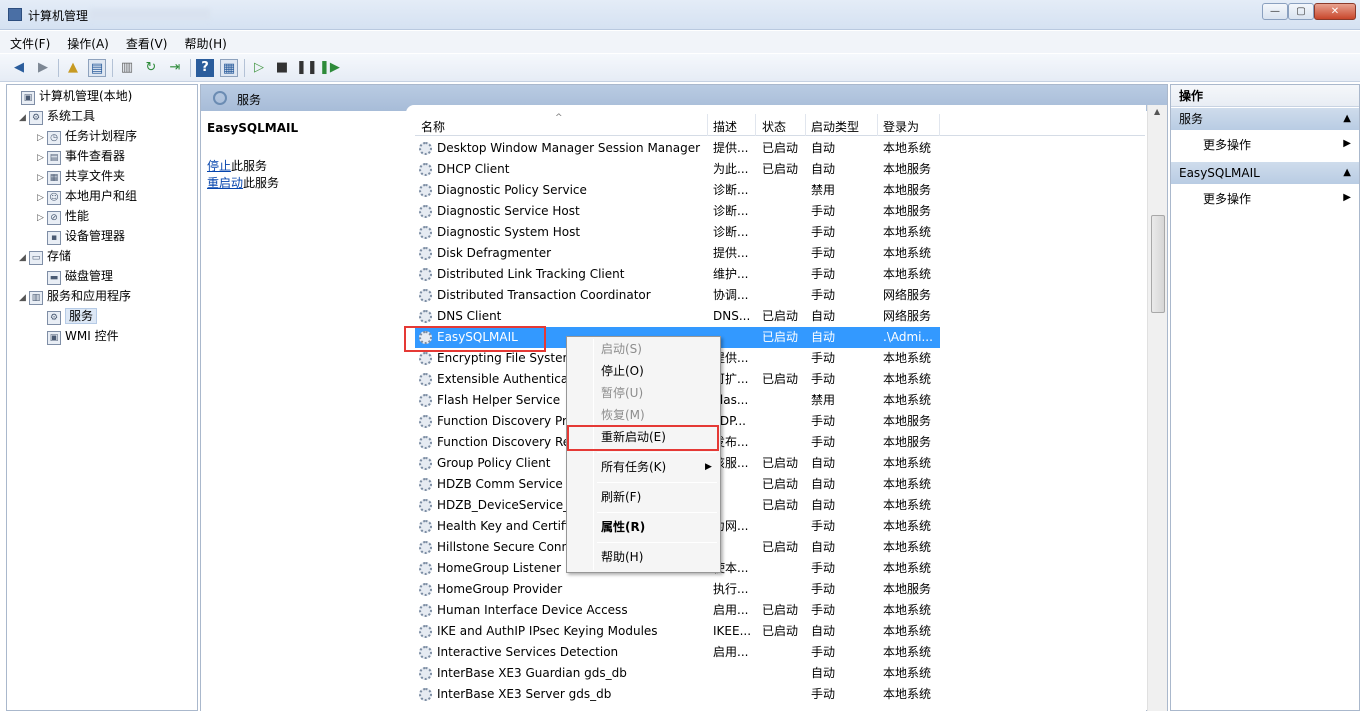 The width and height of the screenshot is (1360, 711). What do you see at coordinates (175, 68) in the screenshot?
I see `export-list-icon: ⇥` at bounding box center [175, 68].